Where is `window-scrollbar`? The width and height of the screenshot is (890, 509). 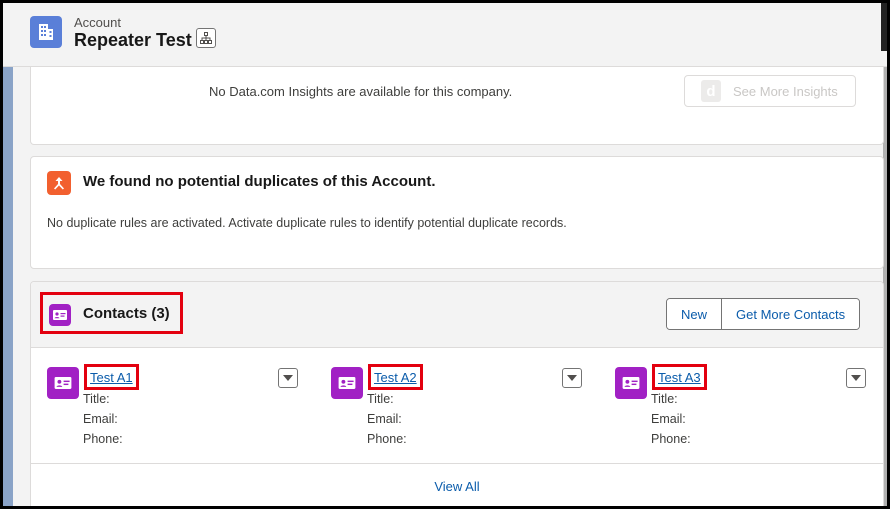
window-scrollbar is located at coordinates (884, 27).